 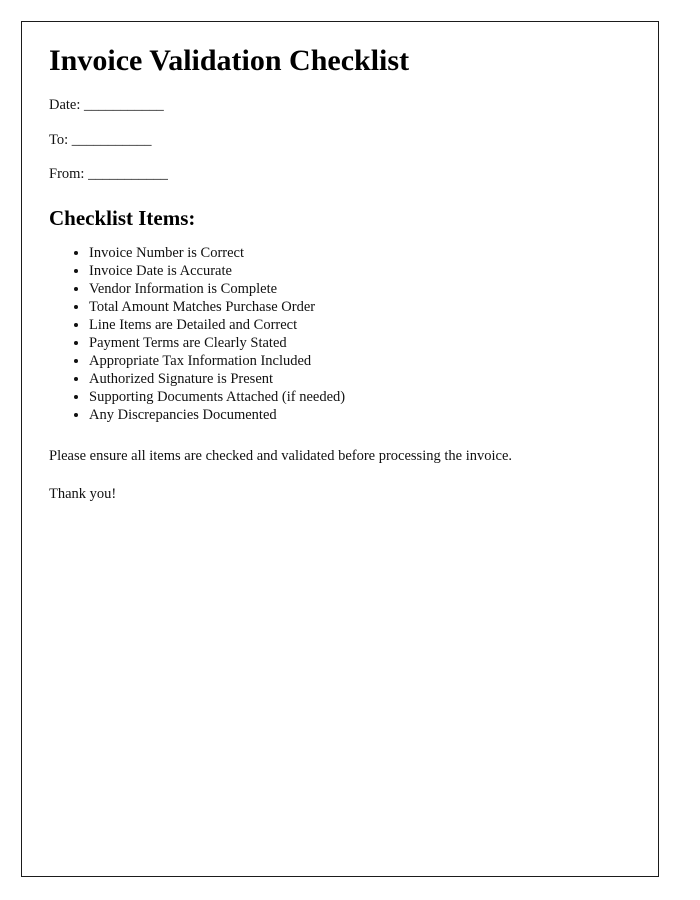 What do you see at coordinates (124, 105) in the screenshot?
I see `date-blank-line: ___________` at bounding box center [124, 105].